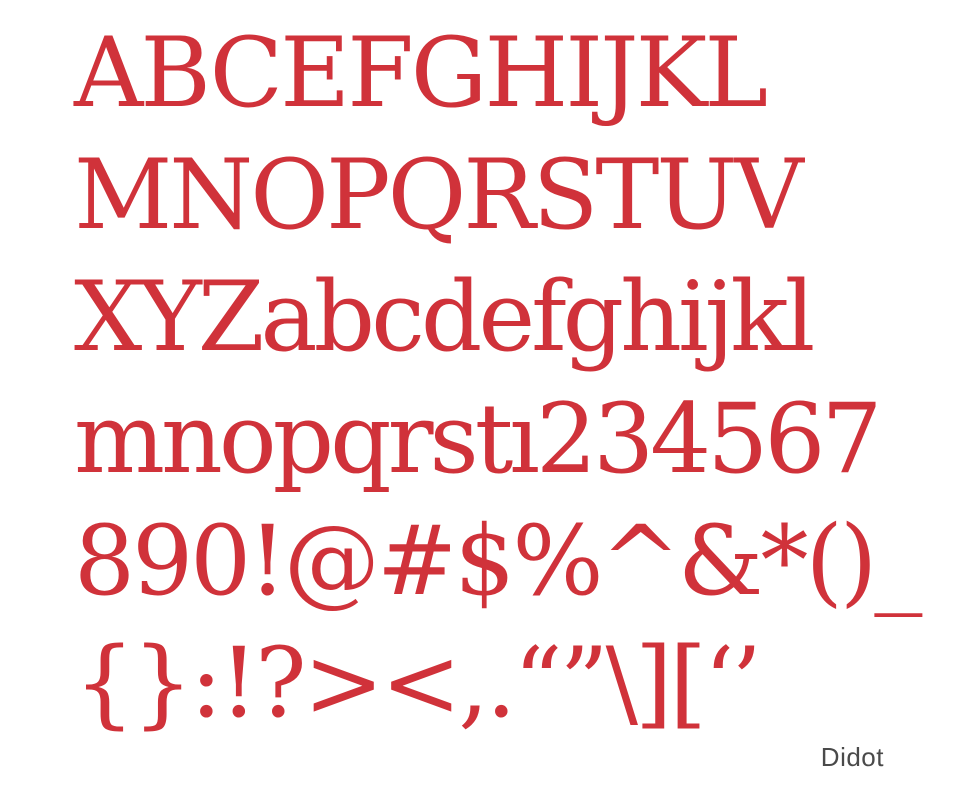  I want to click on glyph-line-lowercase-digits: mnopqrstı234567, so click(478, 439).